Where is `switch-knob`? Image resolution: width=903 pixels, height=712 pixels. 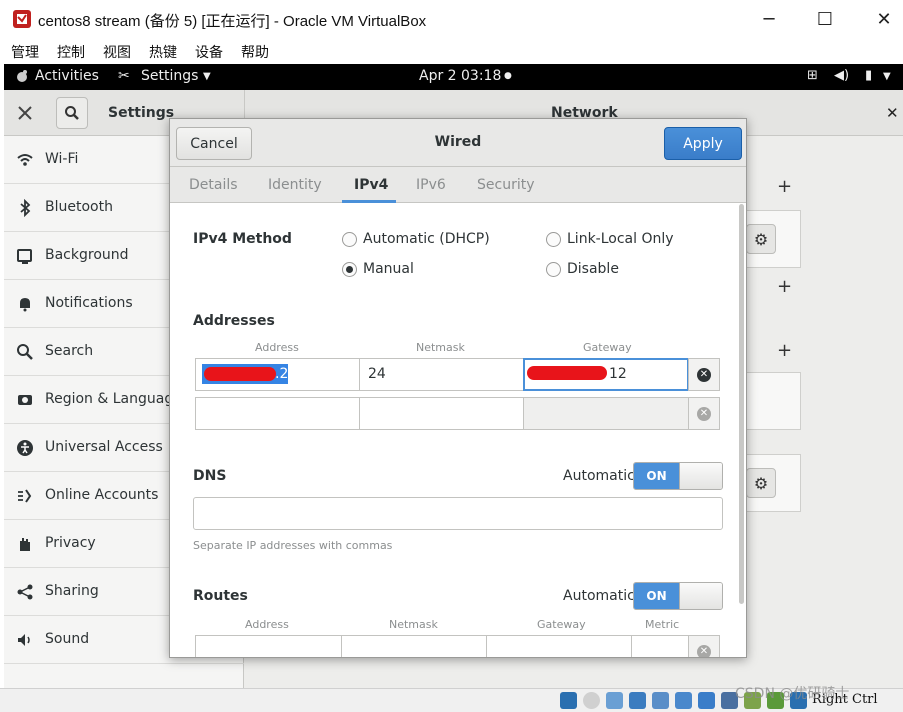 switch-knob is located at coordinates (700, 476).